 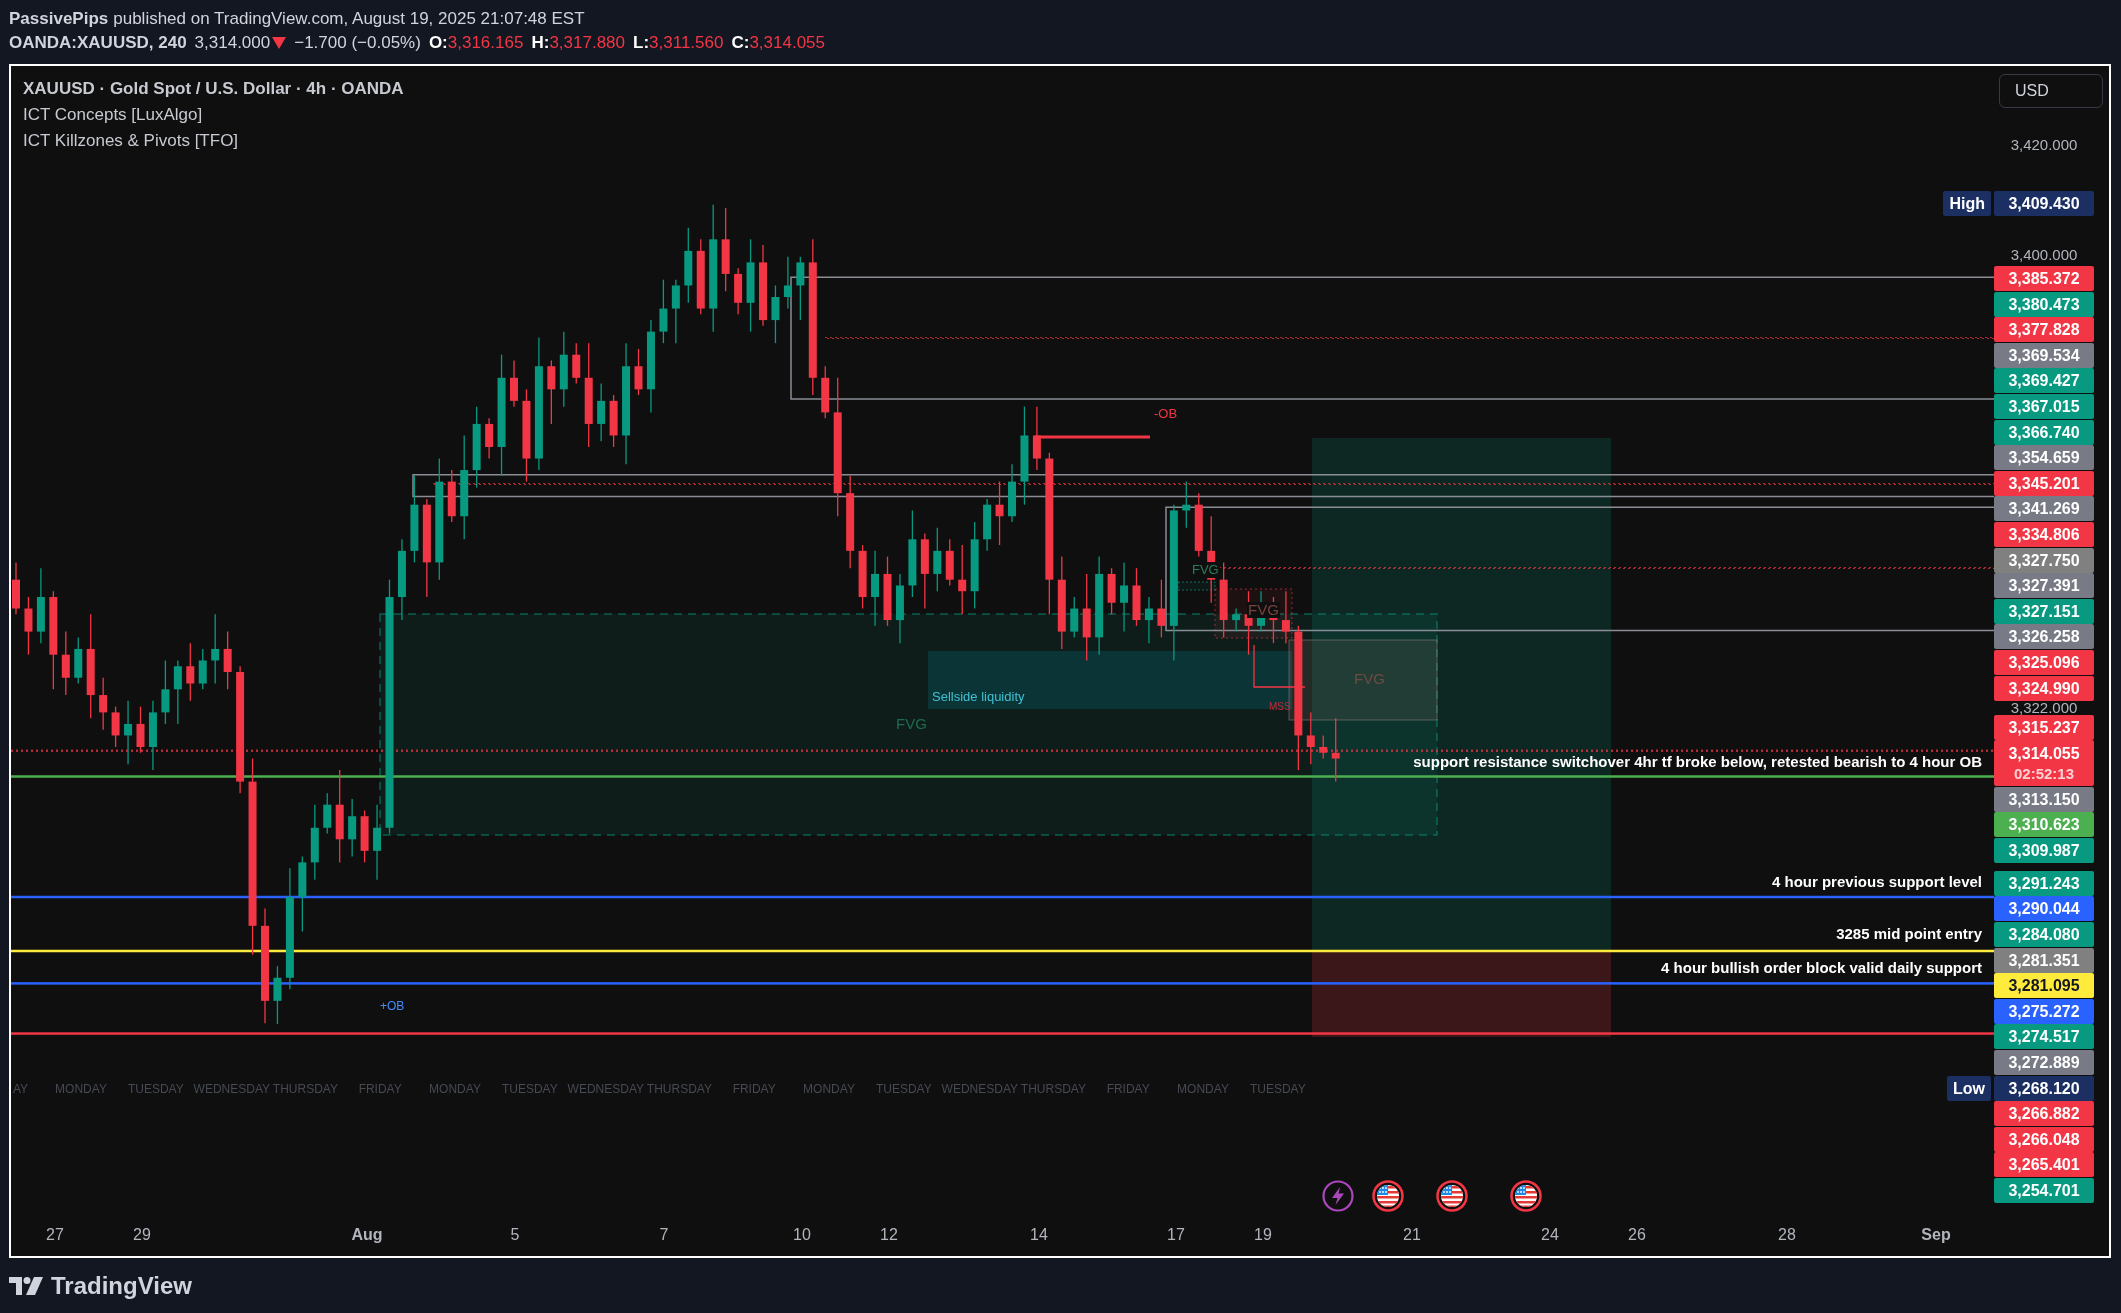 What do you see at coordinates (1338, 1196) in the screenshot?
I see `lightning-icon` at bounding box center [1338, 1196].